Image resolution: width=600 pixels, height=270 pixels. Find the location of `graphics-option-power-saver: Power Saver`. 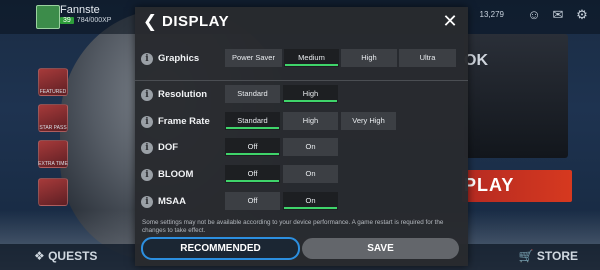

graphics-option-power-saver: Power Saver is located at coordinates (253, 58).